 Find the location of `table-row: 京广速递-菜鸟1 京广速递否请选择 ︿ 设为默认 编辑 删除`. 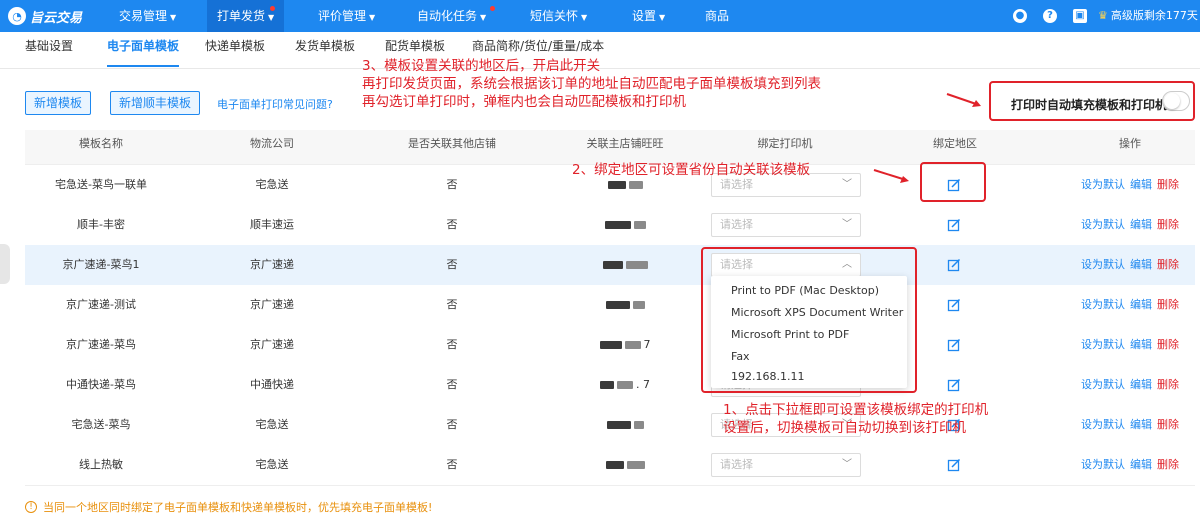

table-row: 京广速递-菜鸟1 京广速递否请选择 ︿ 设为默认 编辑 删除 is located at coordinates (610, 265).